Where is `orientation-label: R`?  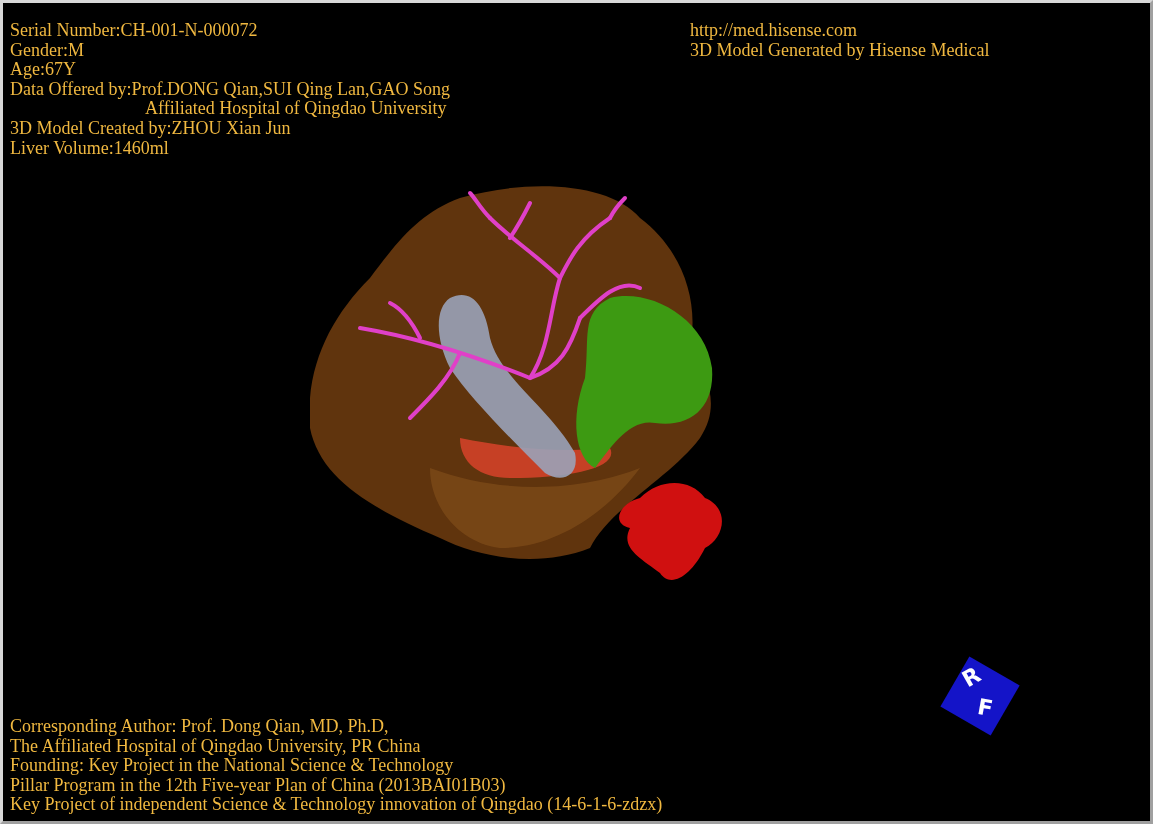
orientation-label: R is located at coordinates (971, 677).